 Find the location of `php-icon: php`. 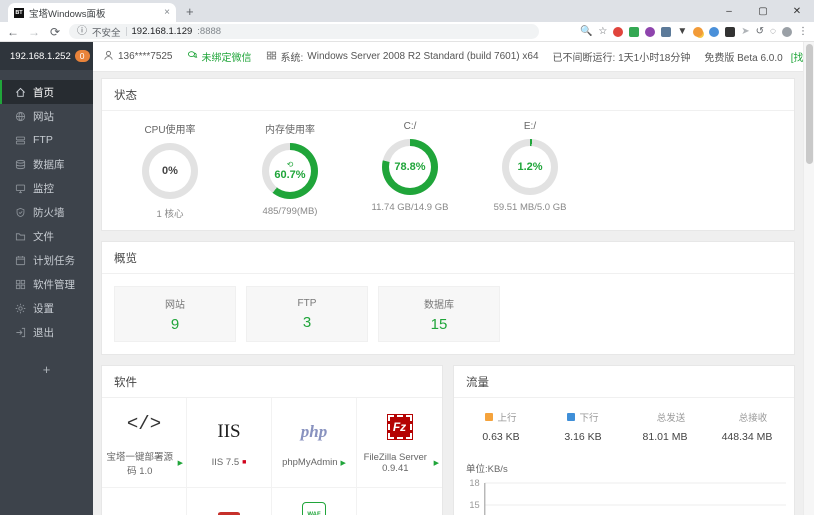

php-icon: php is located at coordinates (144, 511).